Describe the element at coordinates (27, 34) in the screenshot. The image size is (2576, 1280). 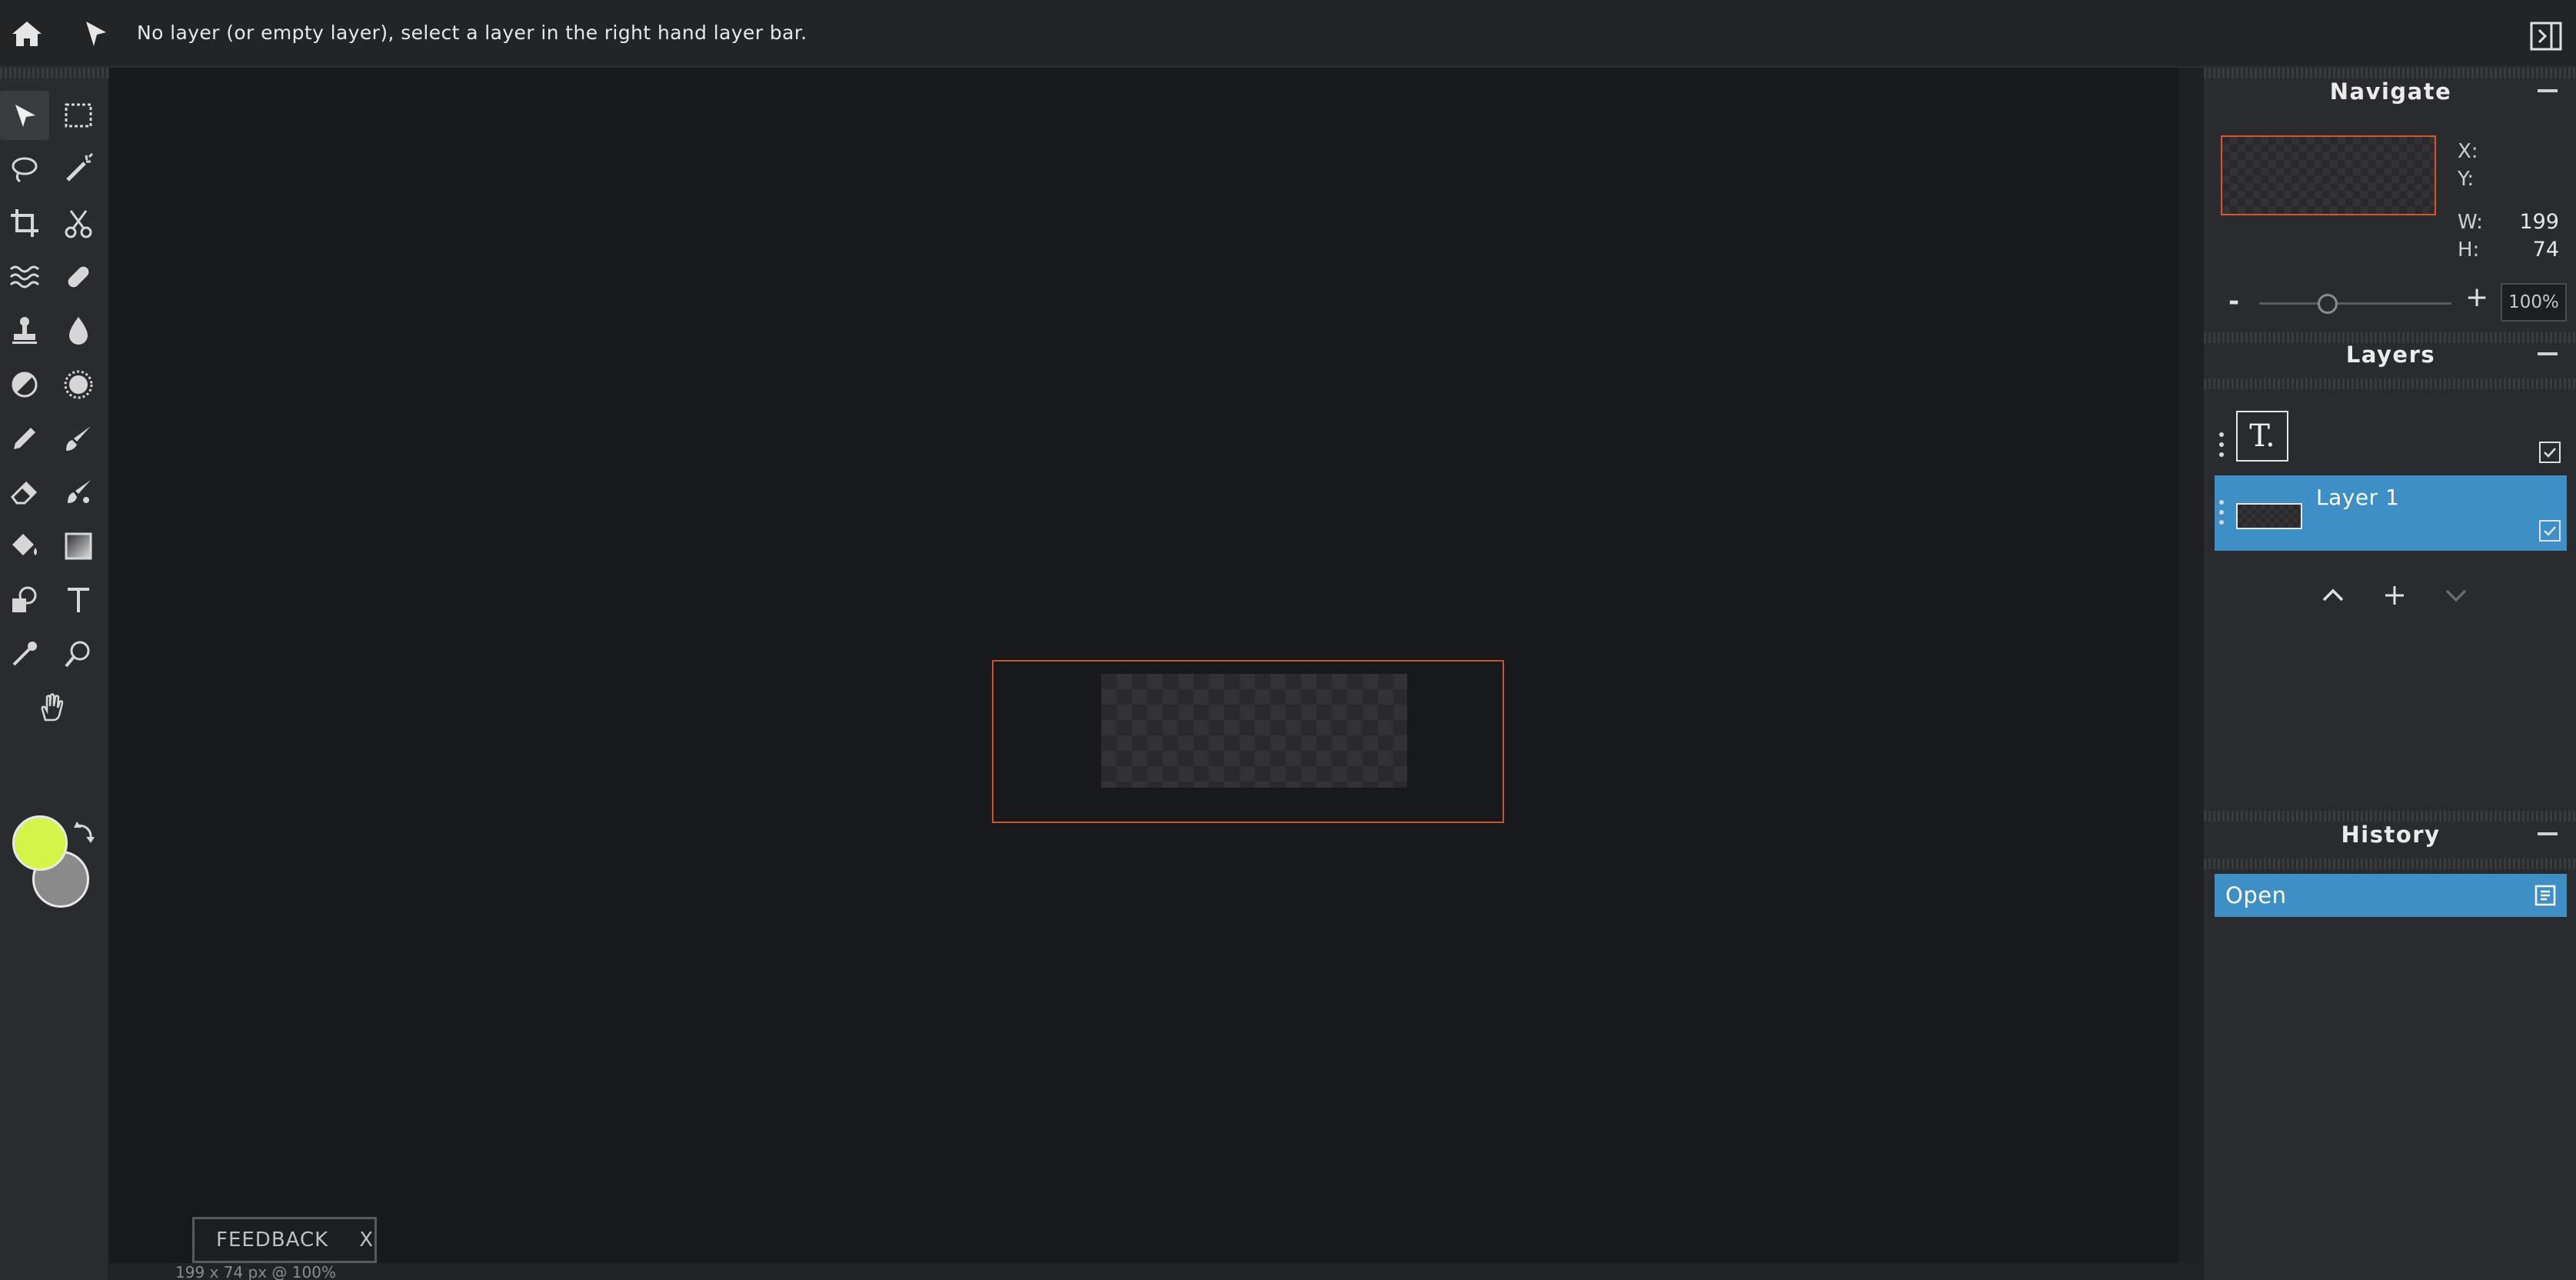
I see `home-icon` at that location.